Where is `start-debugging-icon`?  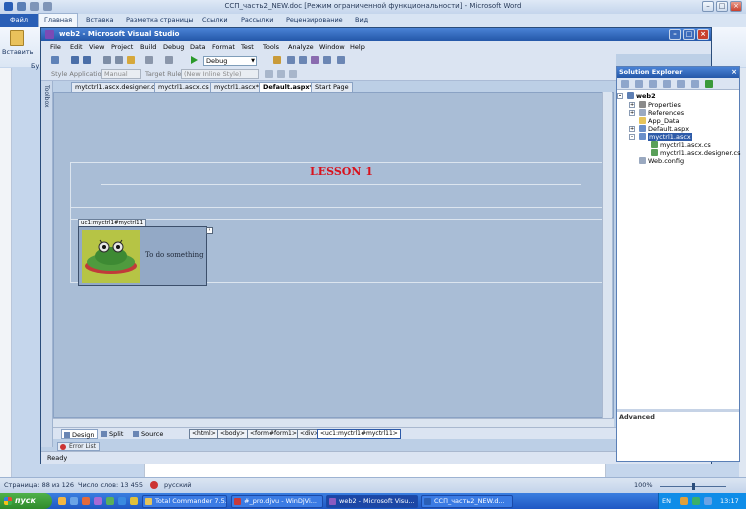 start-debugging-icon is located at coordinates (194, 60).